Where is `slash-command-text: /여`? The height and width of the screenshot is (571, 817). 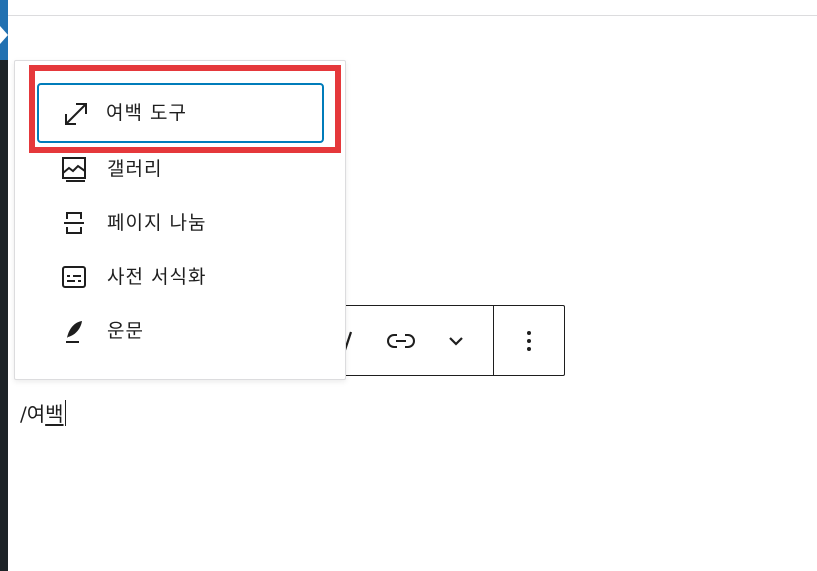
slash-command-text: /여 is located at coordinates (33, 414).